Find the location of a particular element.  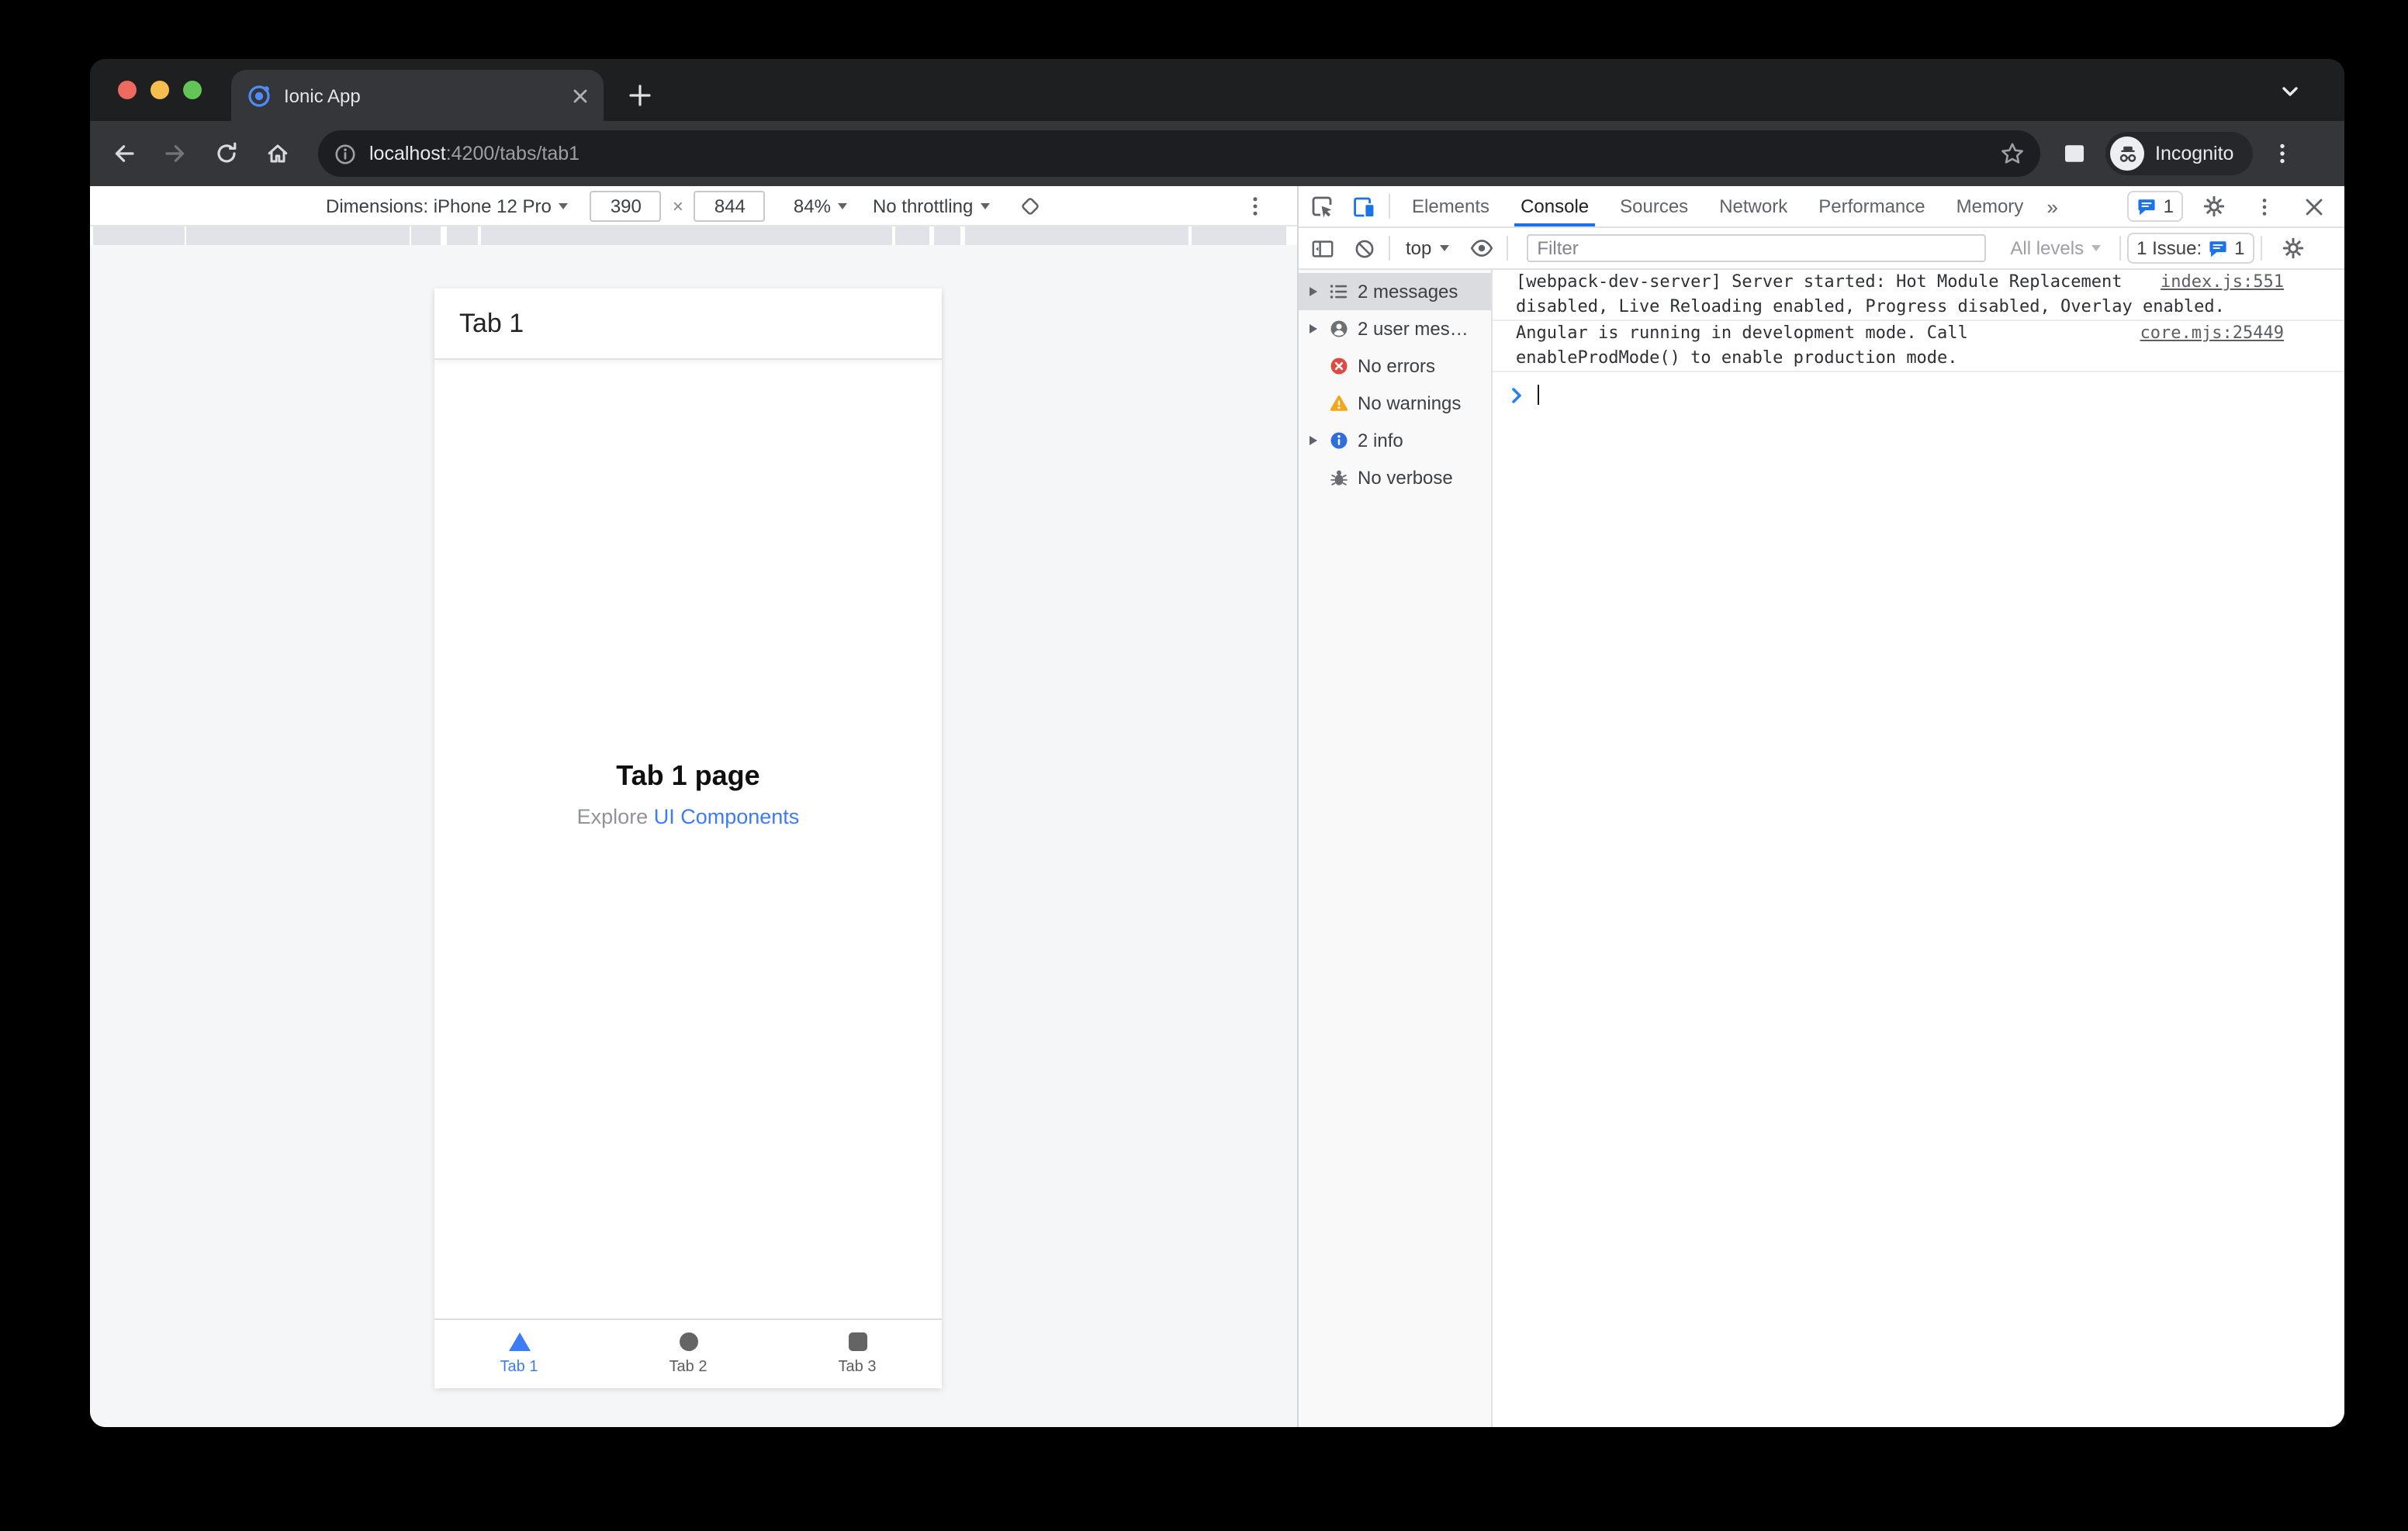

tab-performance: Performance is located at coordinates (1871, 206).